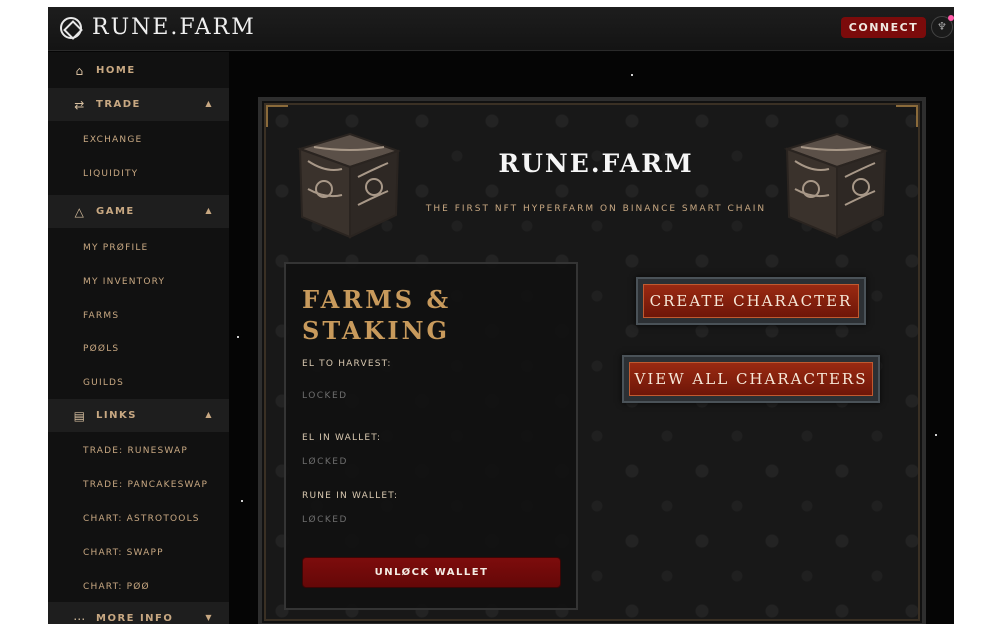 The image size is (1000, 630). What do you see at coordinates (138, 586) in the screenshot?
I see `sidebar-item-chart-poo: CHART: PØØ` at bounding box center [138, 586].